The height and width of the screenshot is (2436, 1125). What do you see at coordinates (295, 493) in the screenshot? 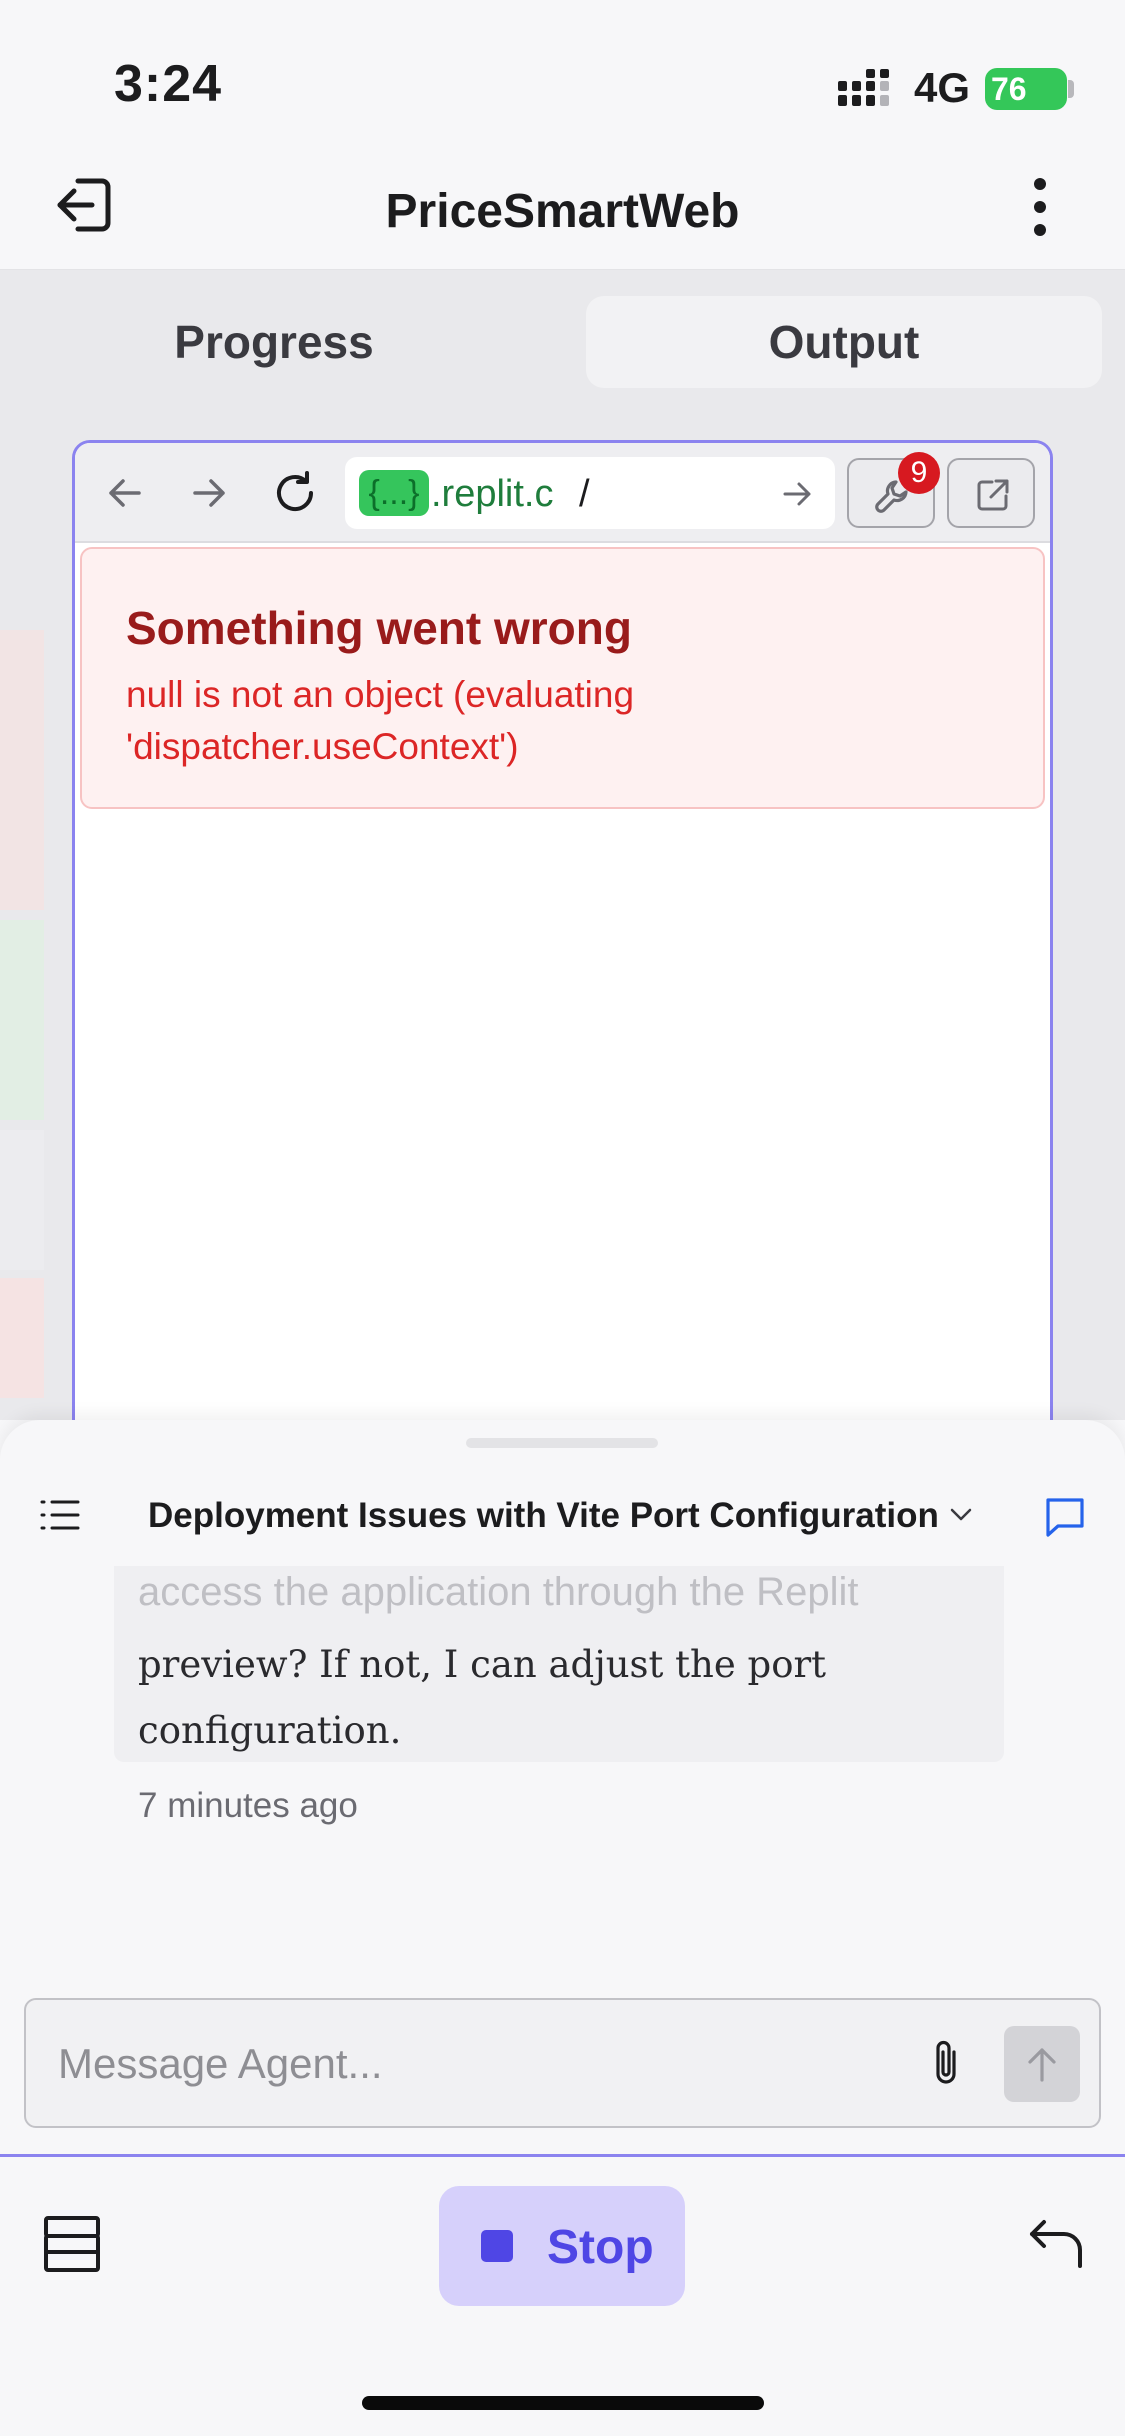
I see `reload-icon` at bounding box center [295, 493].